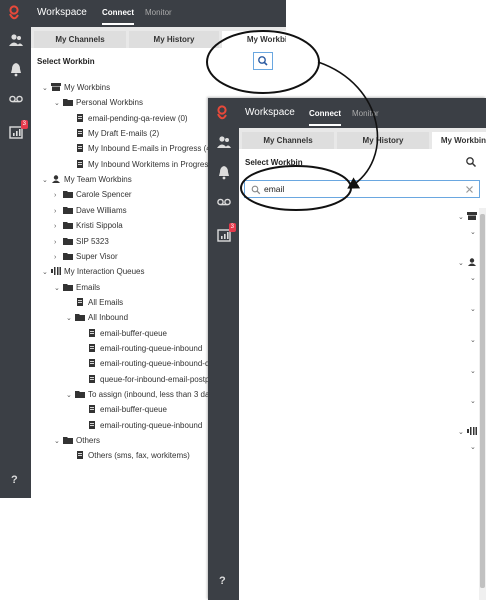  What do you see at coordinates (348, 125) in the screenshot?
I see `annotation-arrow` at bounding box center [348, 125].